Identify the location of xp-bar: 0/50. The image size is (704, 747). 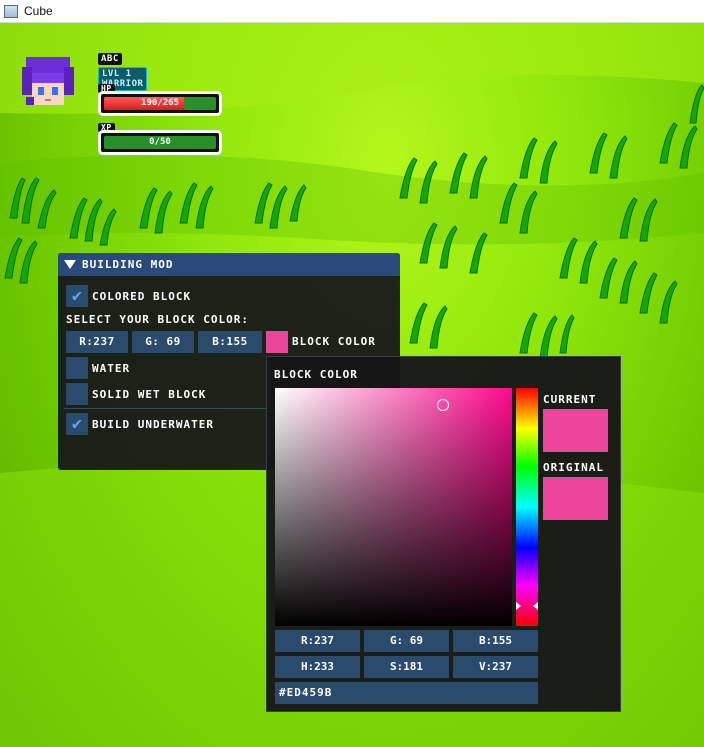
(160, 142).